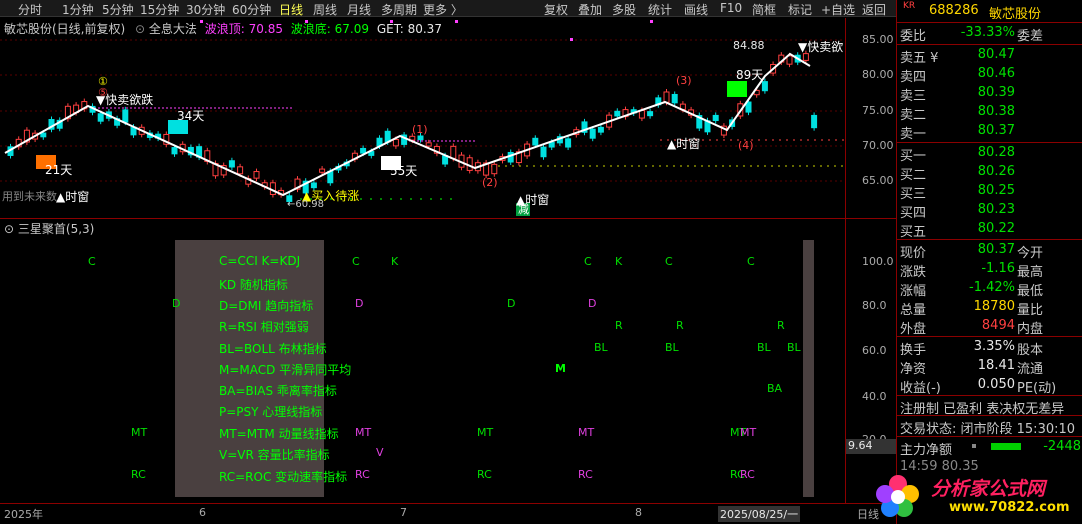 The image size is (1082, 524). I want to click on stat-row: 现价 80.37 今开, so click(989, 251).